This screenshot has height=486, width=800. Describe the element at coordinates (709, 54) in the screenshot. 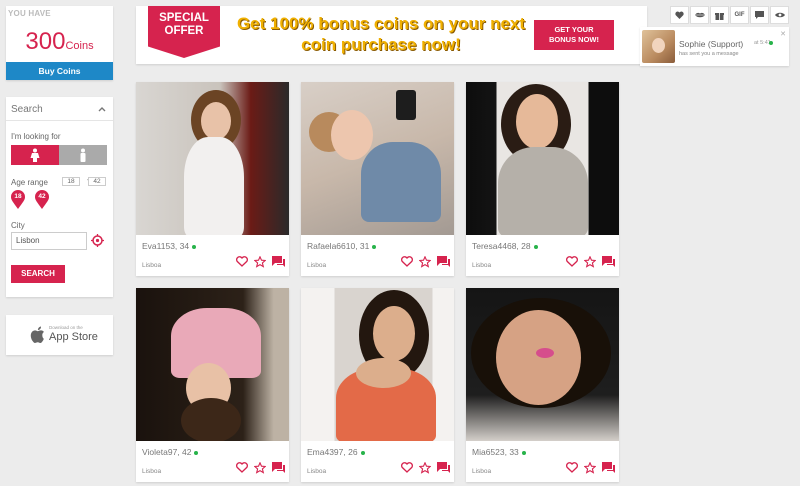

I see `notification-message: has sent you a message` at that location.